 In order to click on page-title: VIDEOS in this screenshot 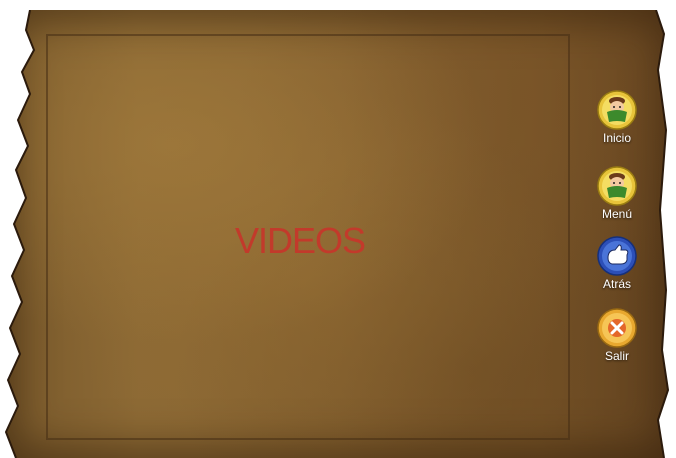, I will do `click(300, 240)`.